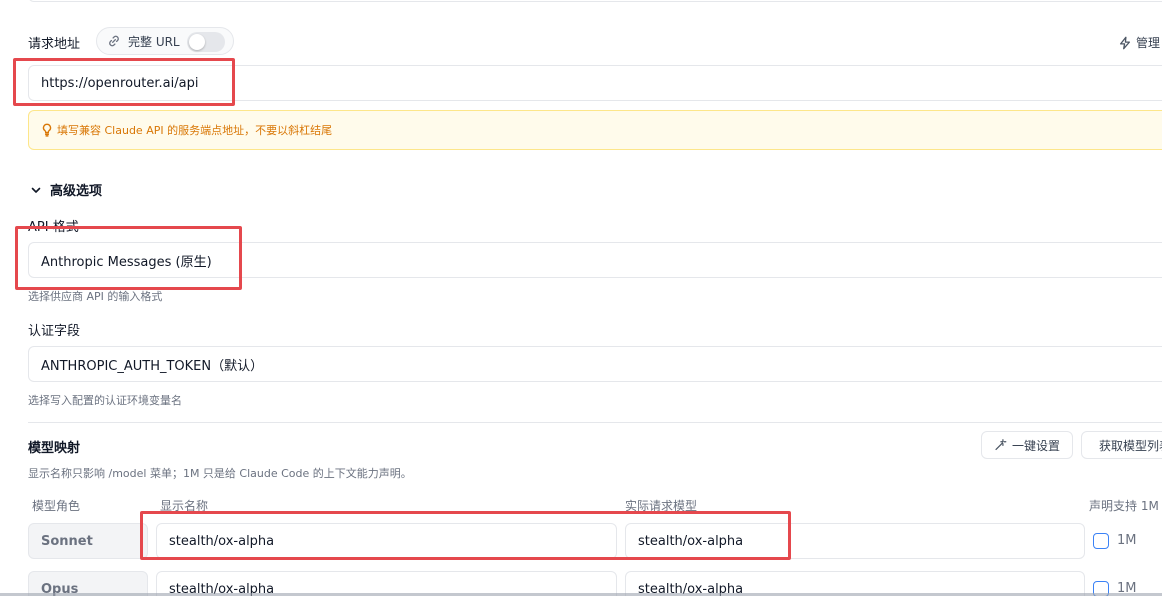  What do you see at coordinates (56, 506) in the screenshot?
I see `column-header-role: 模型角色` at bounding box center [56, 506].